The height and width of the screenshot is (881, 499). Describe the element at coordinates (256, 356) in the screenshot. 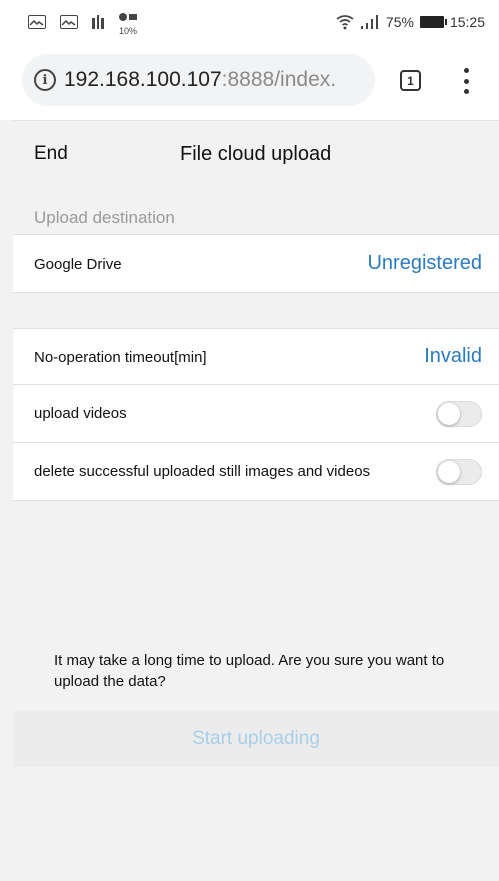

I see `timeout-row: No-operation timeout[min] Invalid` at that location.